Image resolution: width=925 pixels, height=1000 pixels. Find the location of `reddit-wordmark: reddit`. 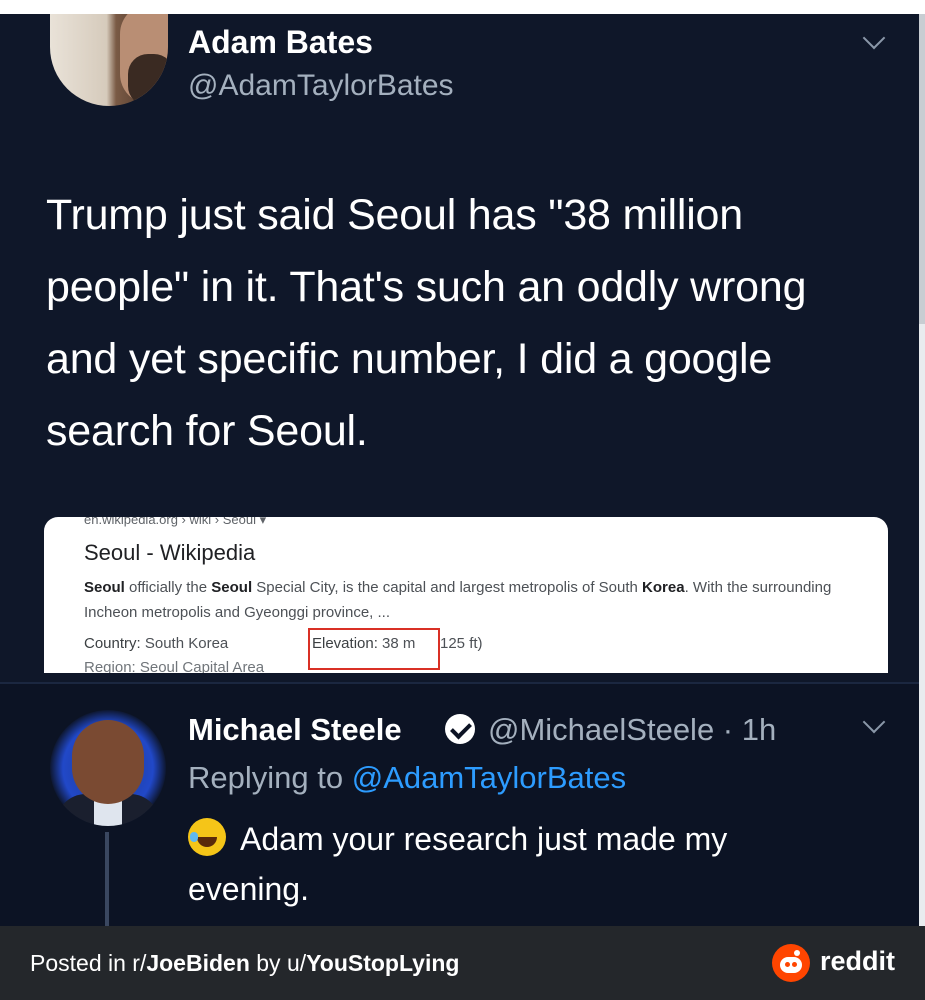

reddit-wordmark: reddit is located at coordinates (857, 961).